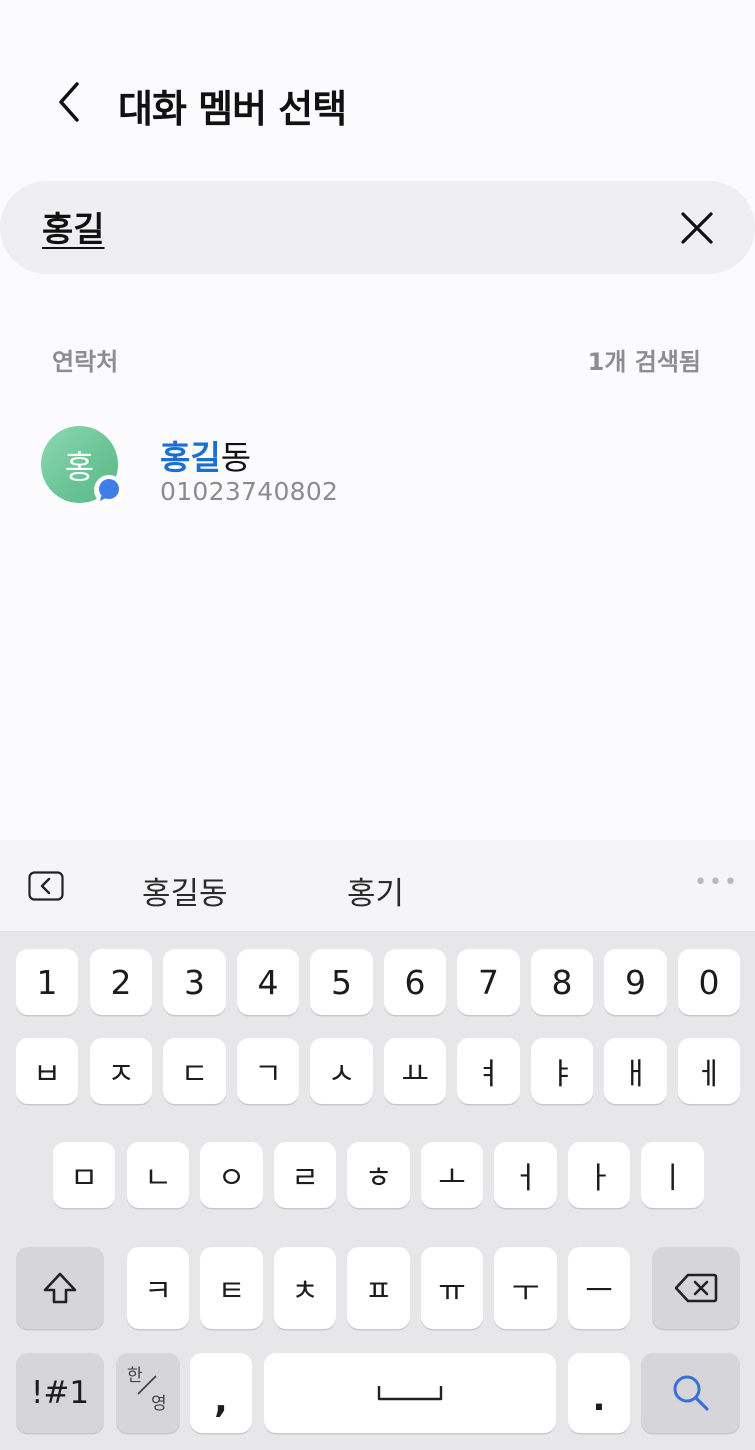 This screenshot has height=1450, width=755. I want to click on chat-badge, so click(109, 490).